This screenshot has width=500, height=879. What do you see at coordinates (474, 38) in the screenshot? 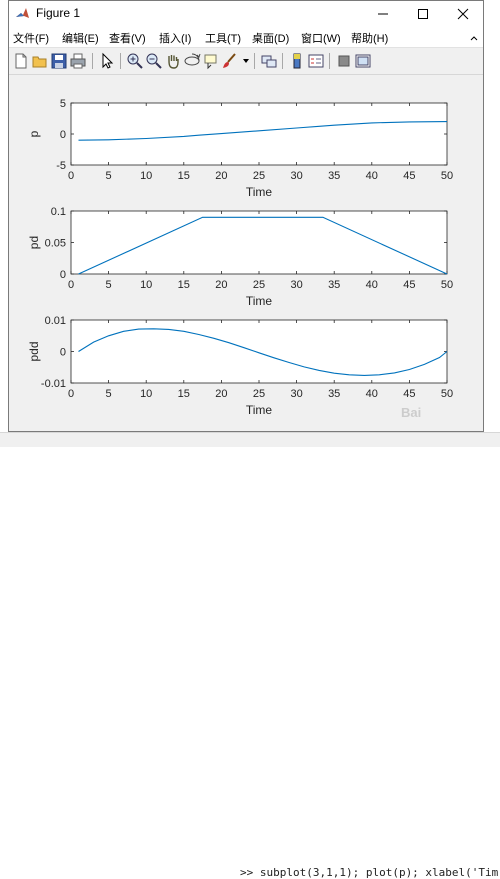
I see `menu-collapse-icon` at bounding box center [474, 38].